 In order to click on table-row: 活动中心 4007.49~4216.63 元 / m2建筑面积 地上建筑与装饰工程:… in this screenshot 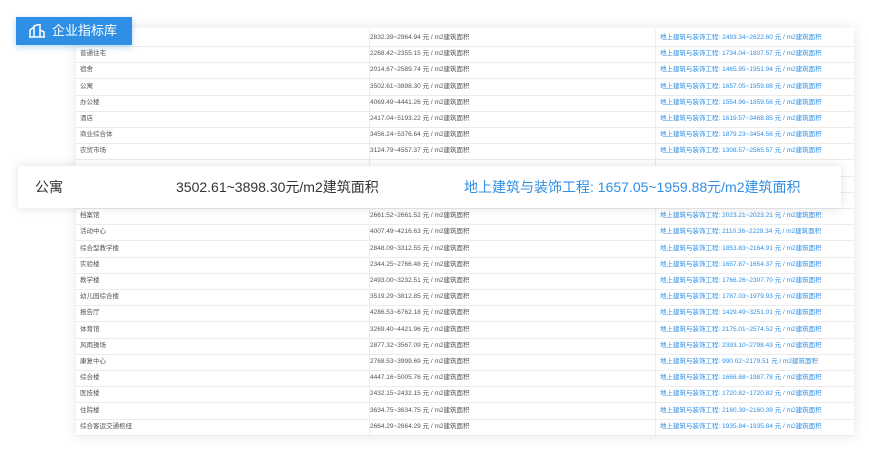, I will do `click(465, 233)`.